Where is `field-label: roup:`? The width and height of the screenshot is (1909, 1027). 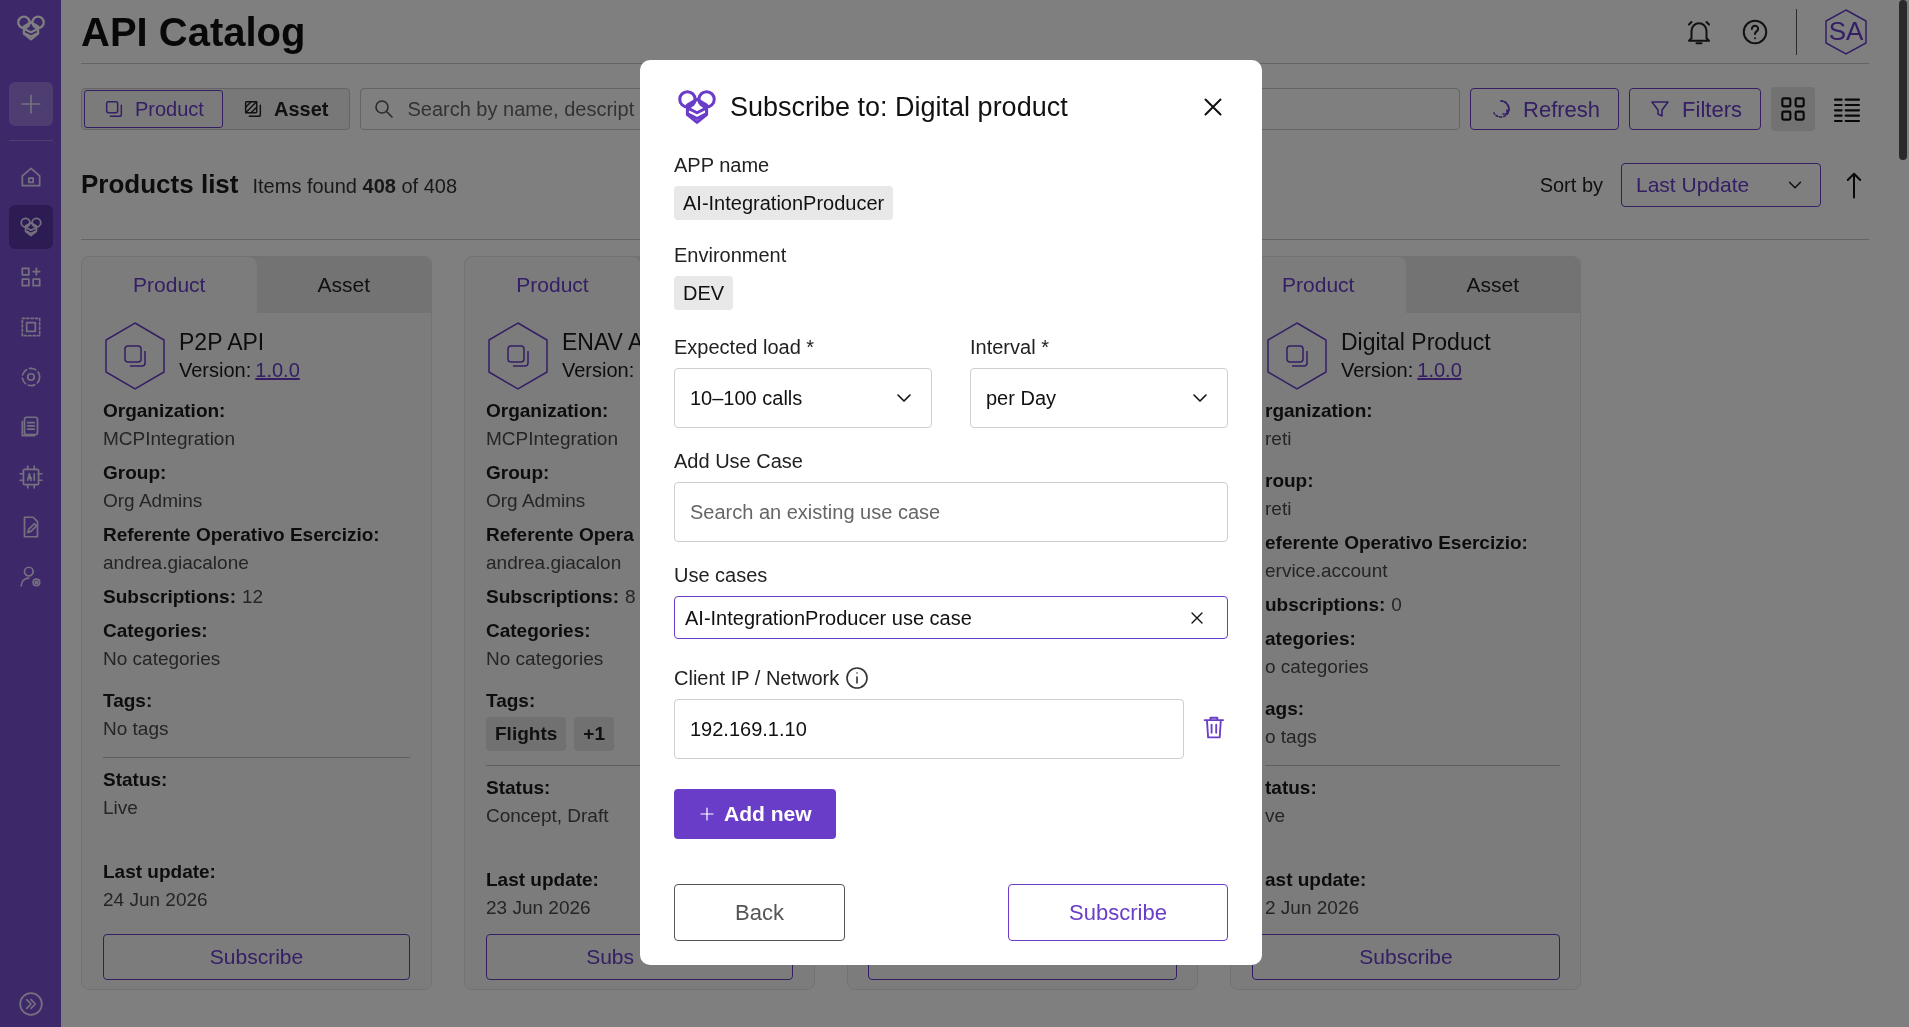 field-label: roup: is located at coordinates (1289, 481).